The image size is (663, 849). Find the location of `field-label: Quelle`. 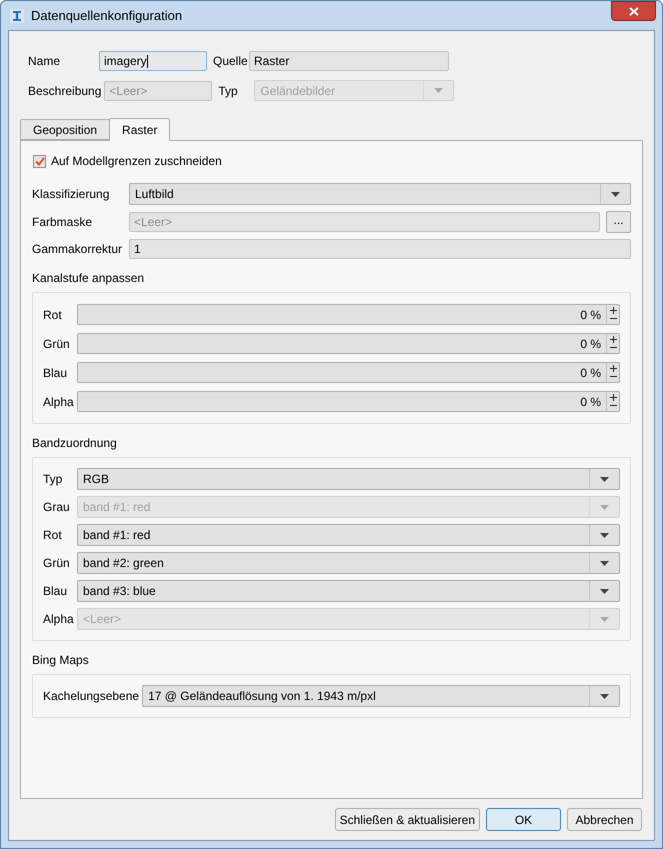

field-label: Quelle is located at coordinates (231, 61).